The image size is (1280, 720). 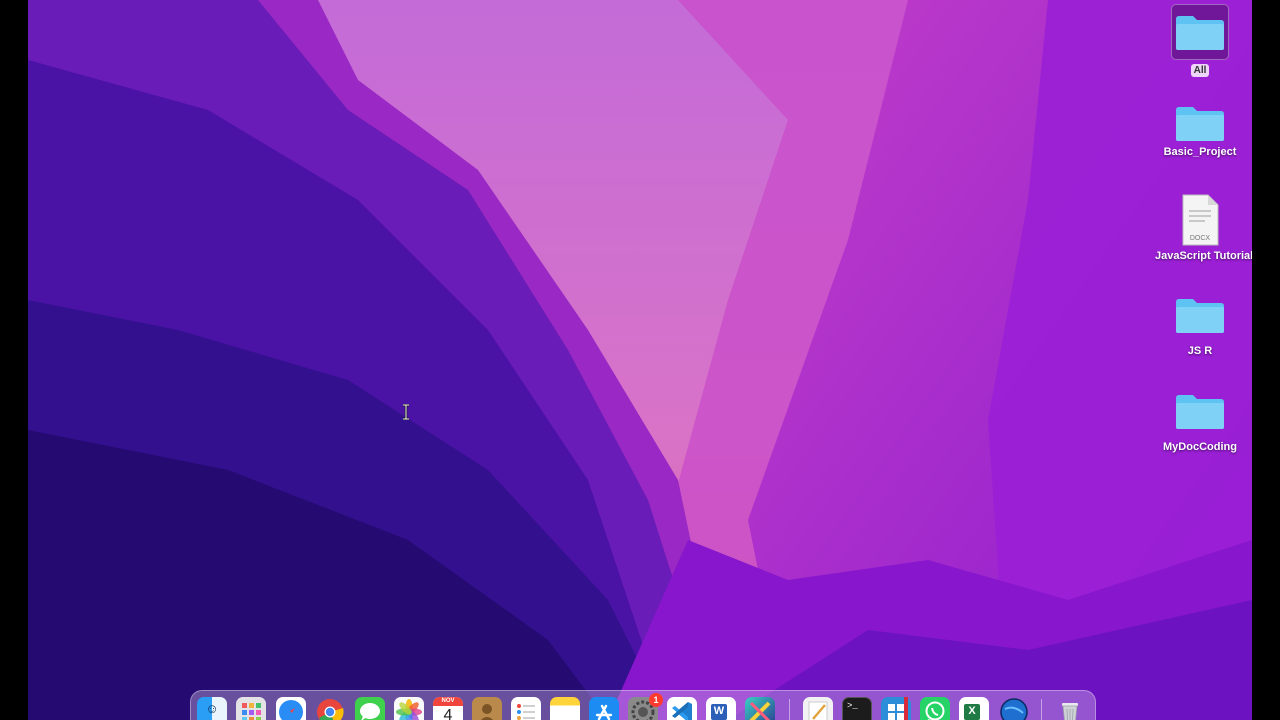 What do you see at coordinates (1200, 238) in the screenshot?
I see `file-type-tag: DOCX` at bounding box center [1200, 238].